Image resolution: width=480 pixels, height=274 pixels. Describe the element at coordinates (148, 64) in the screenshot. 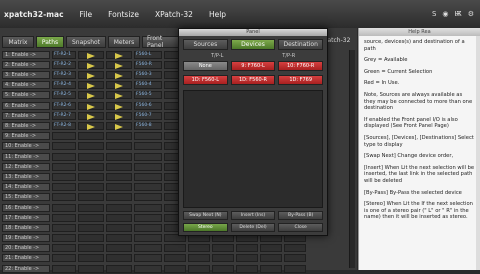

I see `path-destination-cell: F560-R` at that location.